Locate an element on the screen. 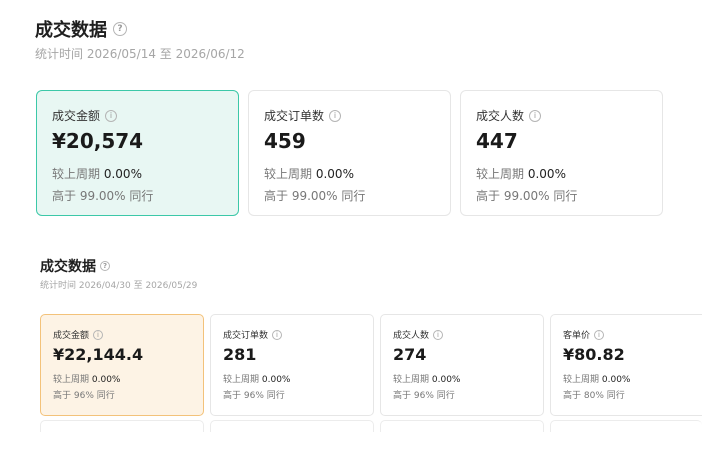  metric-value: 459 is located at coordinates (285, 141).